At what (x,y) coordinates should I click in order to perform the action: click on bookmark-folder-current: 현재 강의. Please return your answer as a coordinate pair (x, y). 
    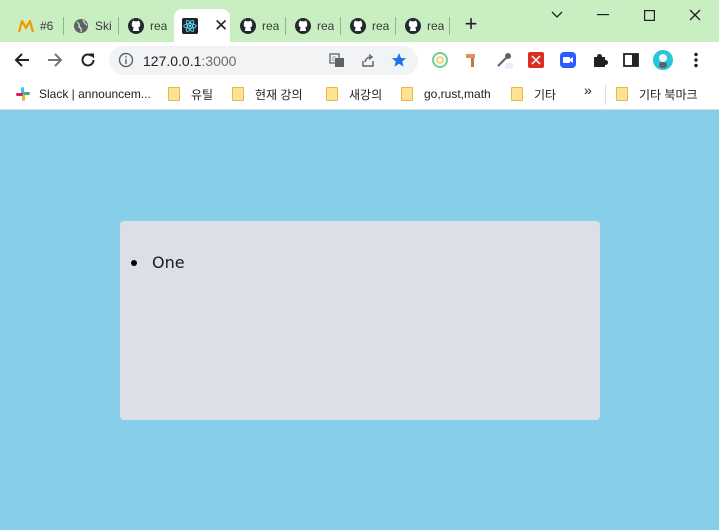
    Looking at the image, I should click on (267, 94).